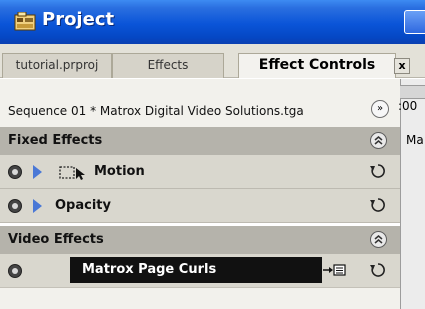 This screenshot has width=425, height=309. Describe the element at coordinates (200, 240) in the screenshot. I see `video-effects-header: Video Effects` at that location.